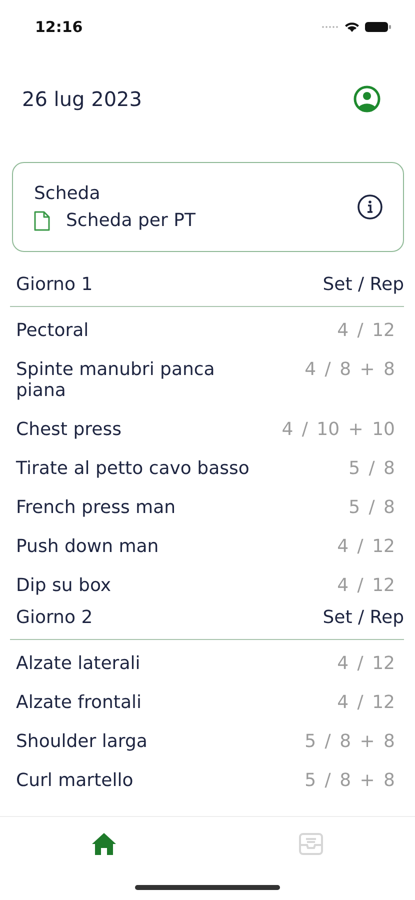 This screenshot has height=900, width=415. What do you see at coordinates (352, 27) in the screenshot?
I see `wifi-icon` at bounding box center [352, 27].